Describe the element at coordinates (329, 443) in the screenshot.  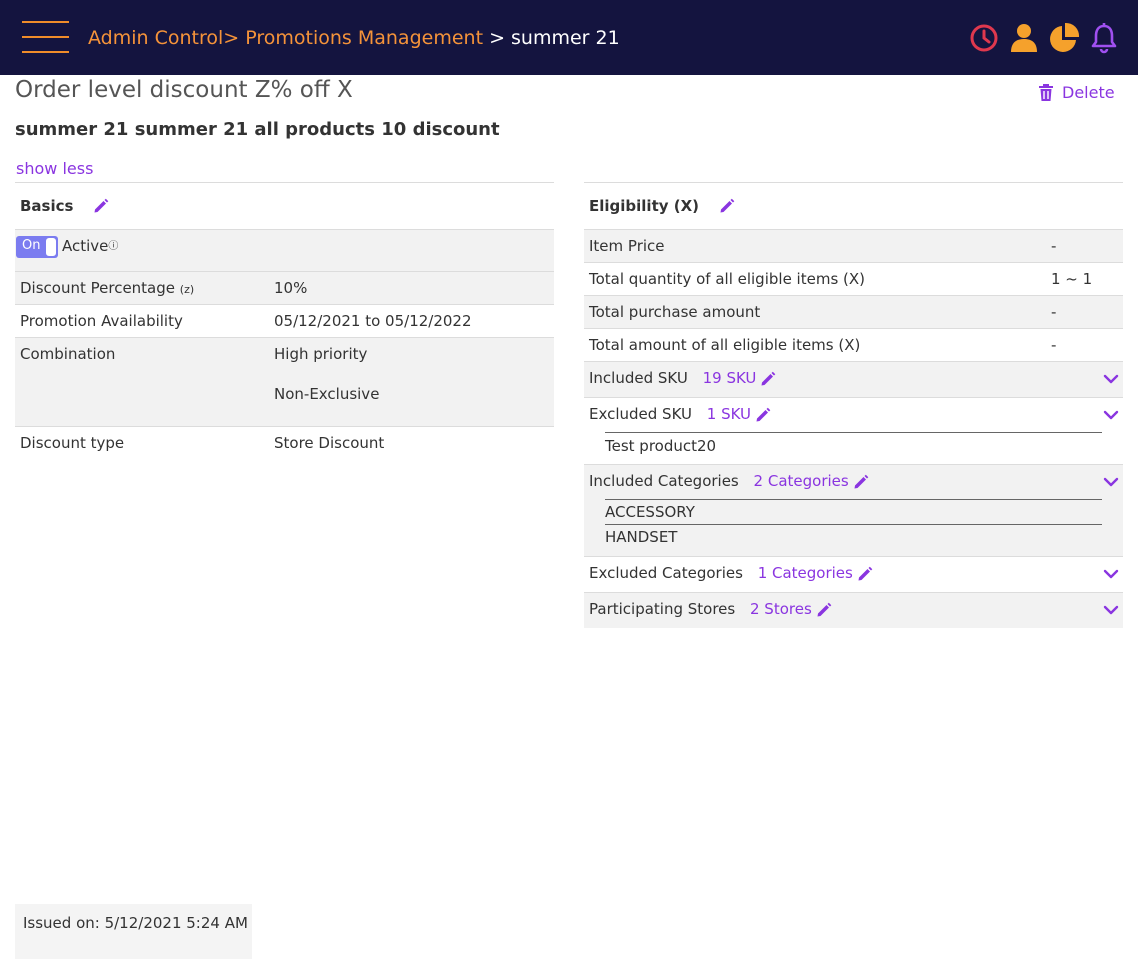
I see `discount-type-value: Store Discount` at that location.